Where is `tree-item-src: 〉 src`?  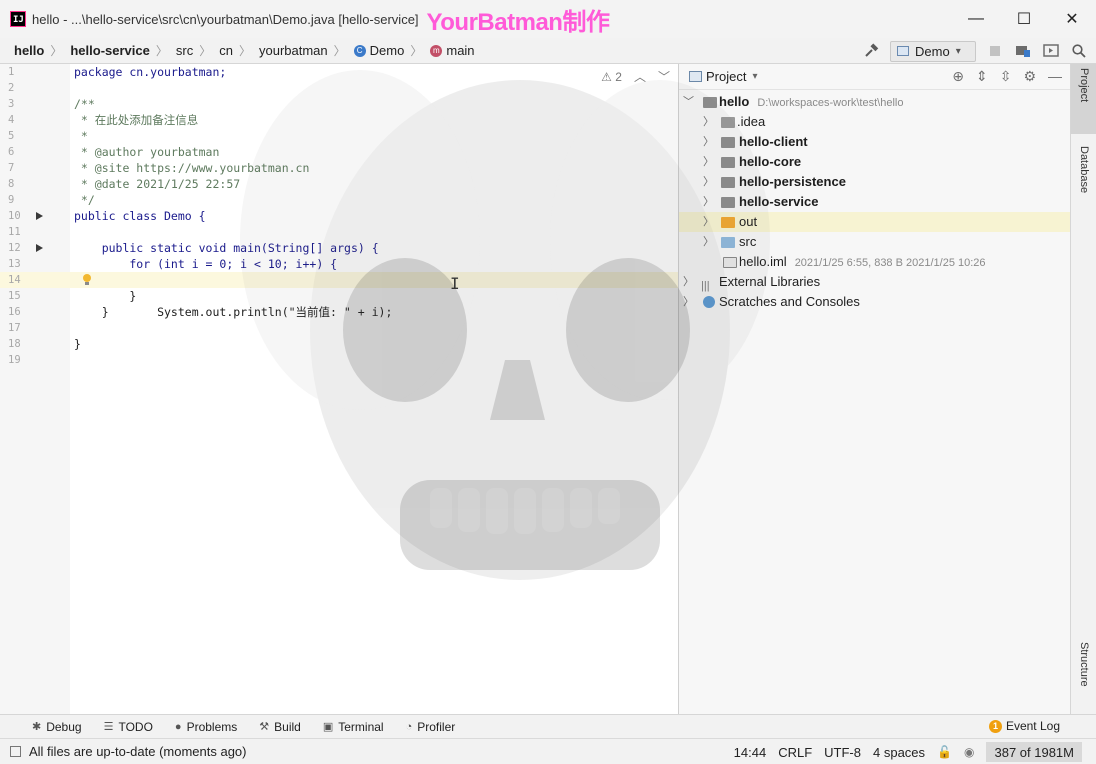 tree-item-src: 〉 src is located at coordinates (875, 242).